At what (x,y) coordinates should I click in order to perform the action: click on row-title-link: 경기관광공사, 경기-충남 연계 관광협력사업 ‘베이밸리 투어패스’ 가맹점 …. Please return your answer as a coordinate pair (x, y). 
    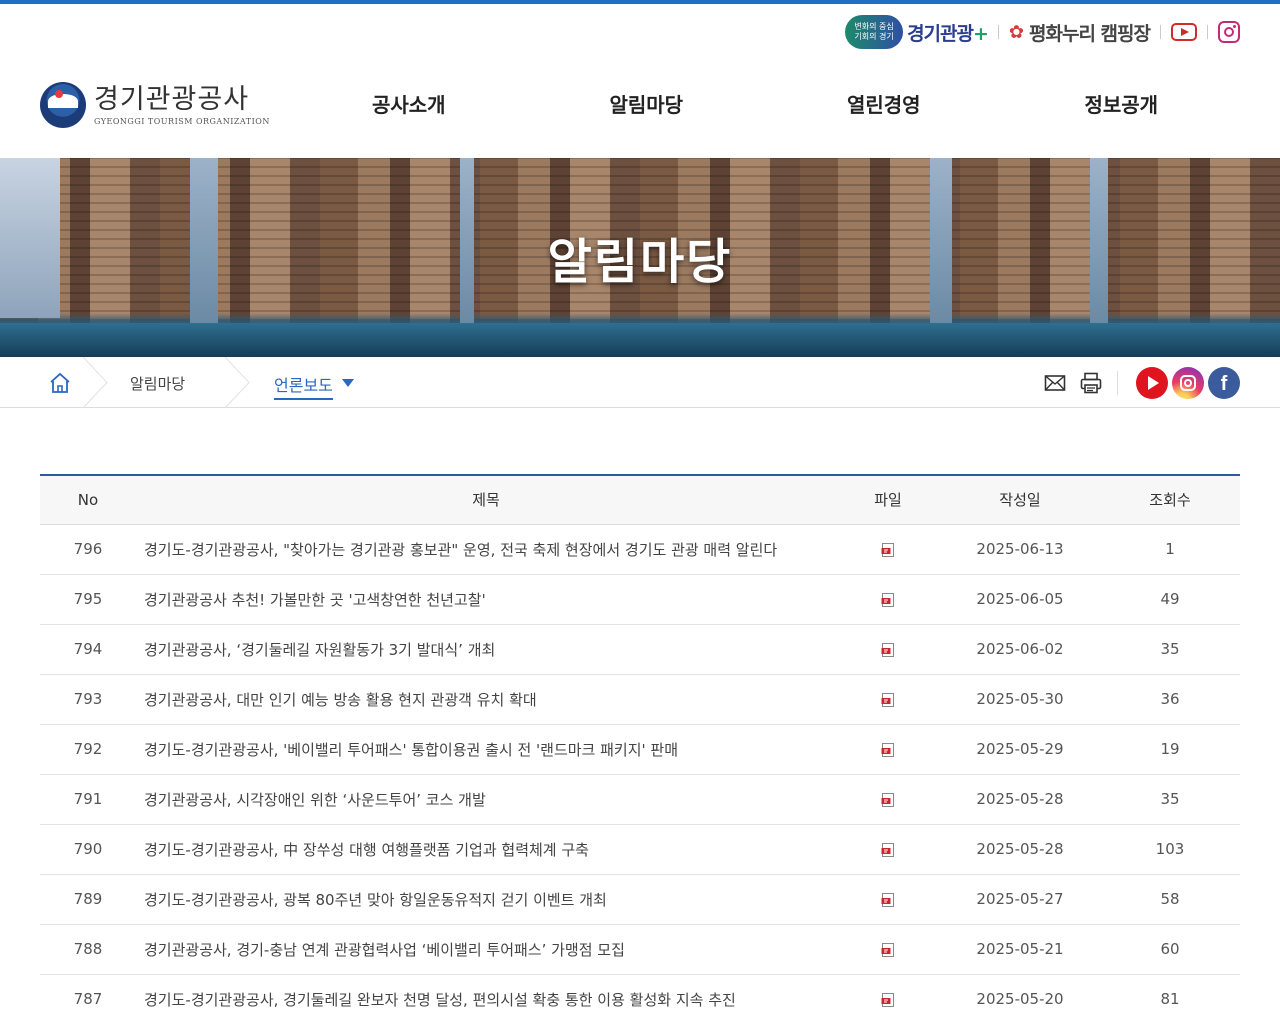
    Looking at the image, I should click on (486, 949).